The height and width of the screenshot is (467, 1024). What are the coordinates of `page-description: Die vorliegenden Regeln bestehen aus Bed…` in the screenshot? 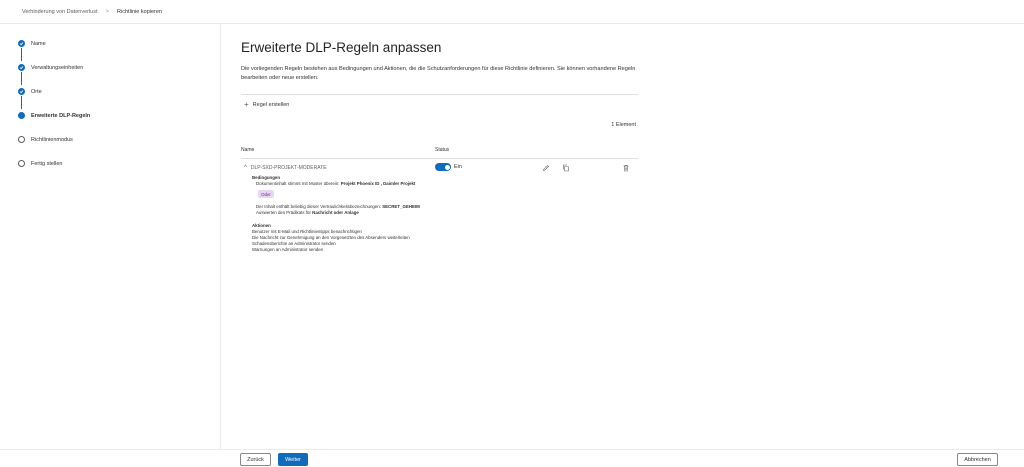 It's located at (438, 73).